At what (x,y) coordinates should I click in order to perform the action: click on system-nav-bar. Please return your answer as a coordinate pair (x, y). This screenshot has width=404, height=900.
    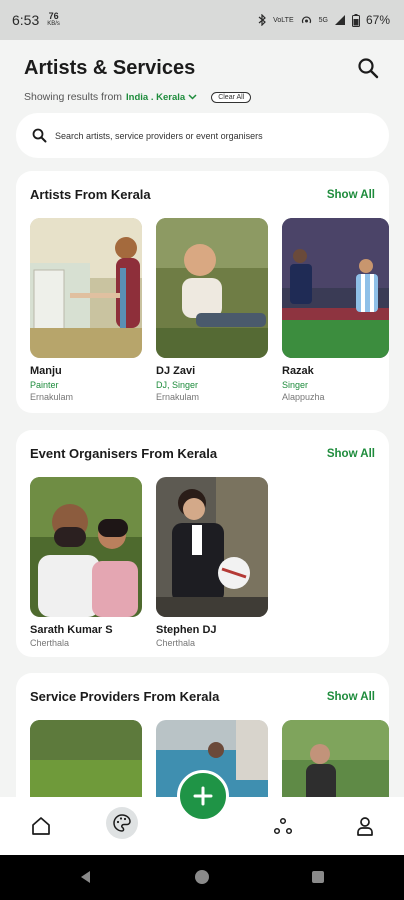
    Looking at the image, I should click on (202, 877).